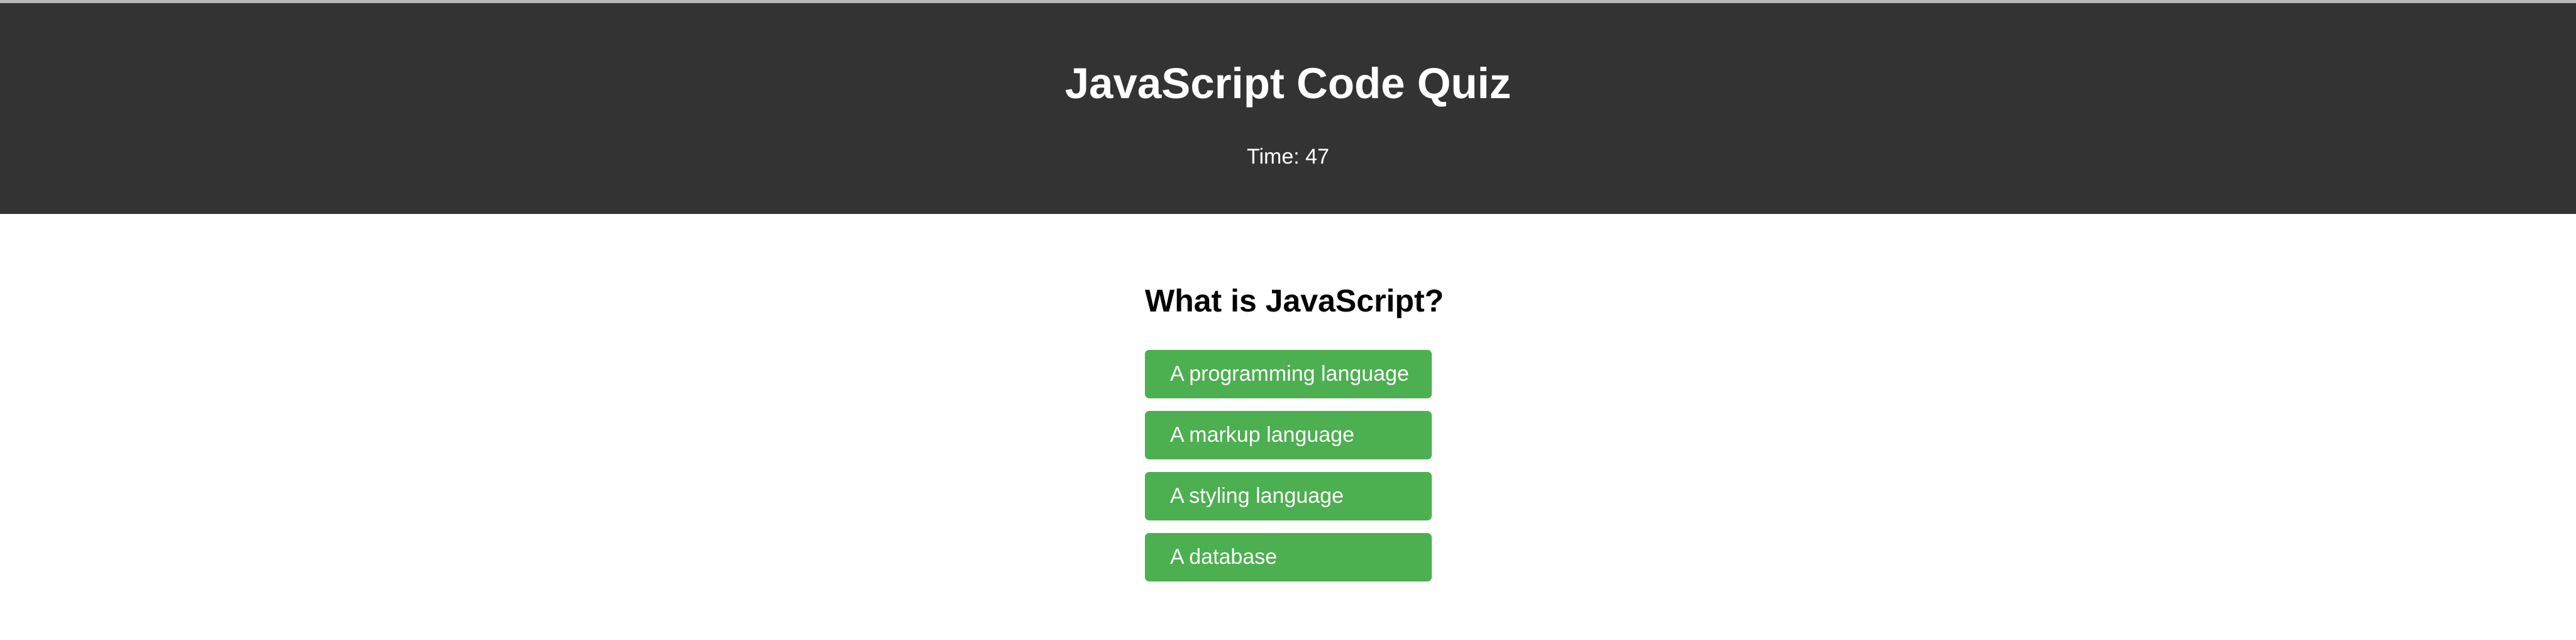 The height and width of the screenshot is (640, 2576). I want to click on page-title: JavaScript Code Quiz, so click(1288, 83).